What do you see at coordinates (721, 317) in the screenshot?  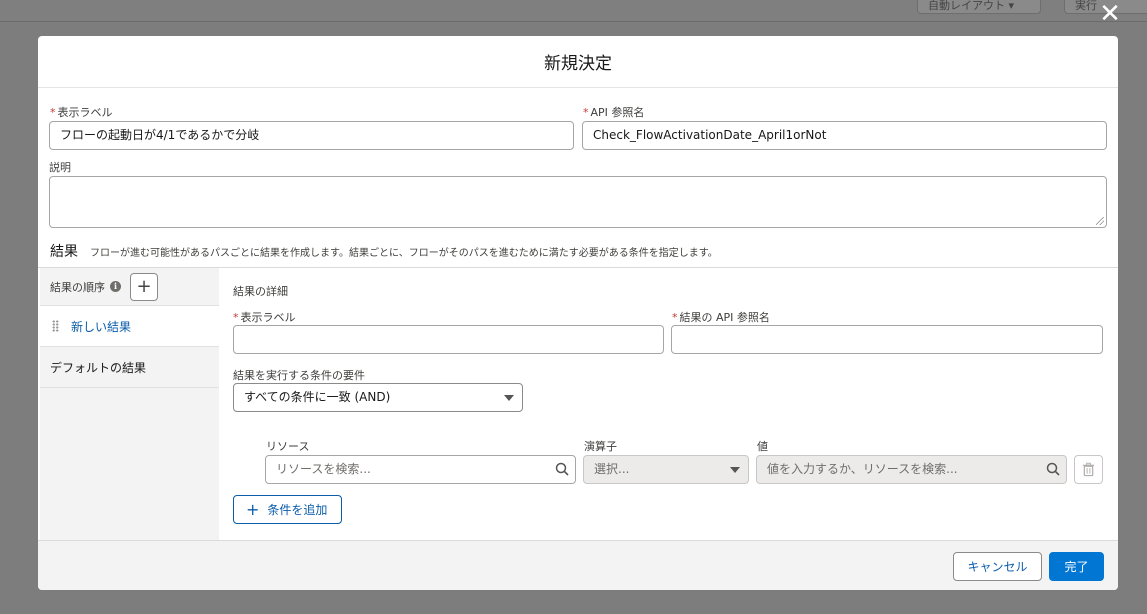 I see `outcome-api-name-label: * 結果の API 参照名` at bounding box center [721, 317].